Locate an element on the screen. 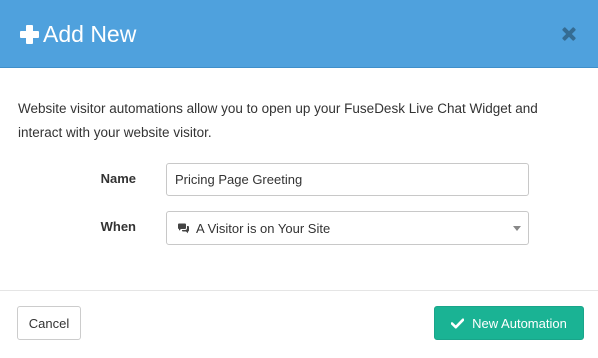  comments-icon is located at coordinates (183, 228).